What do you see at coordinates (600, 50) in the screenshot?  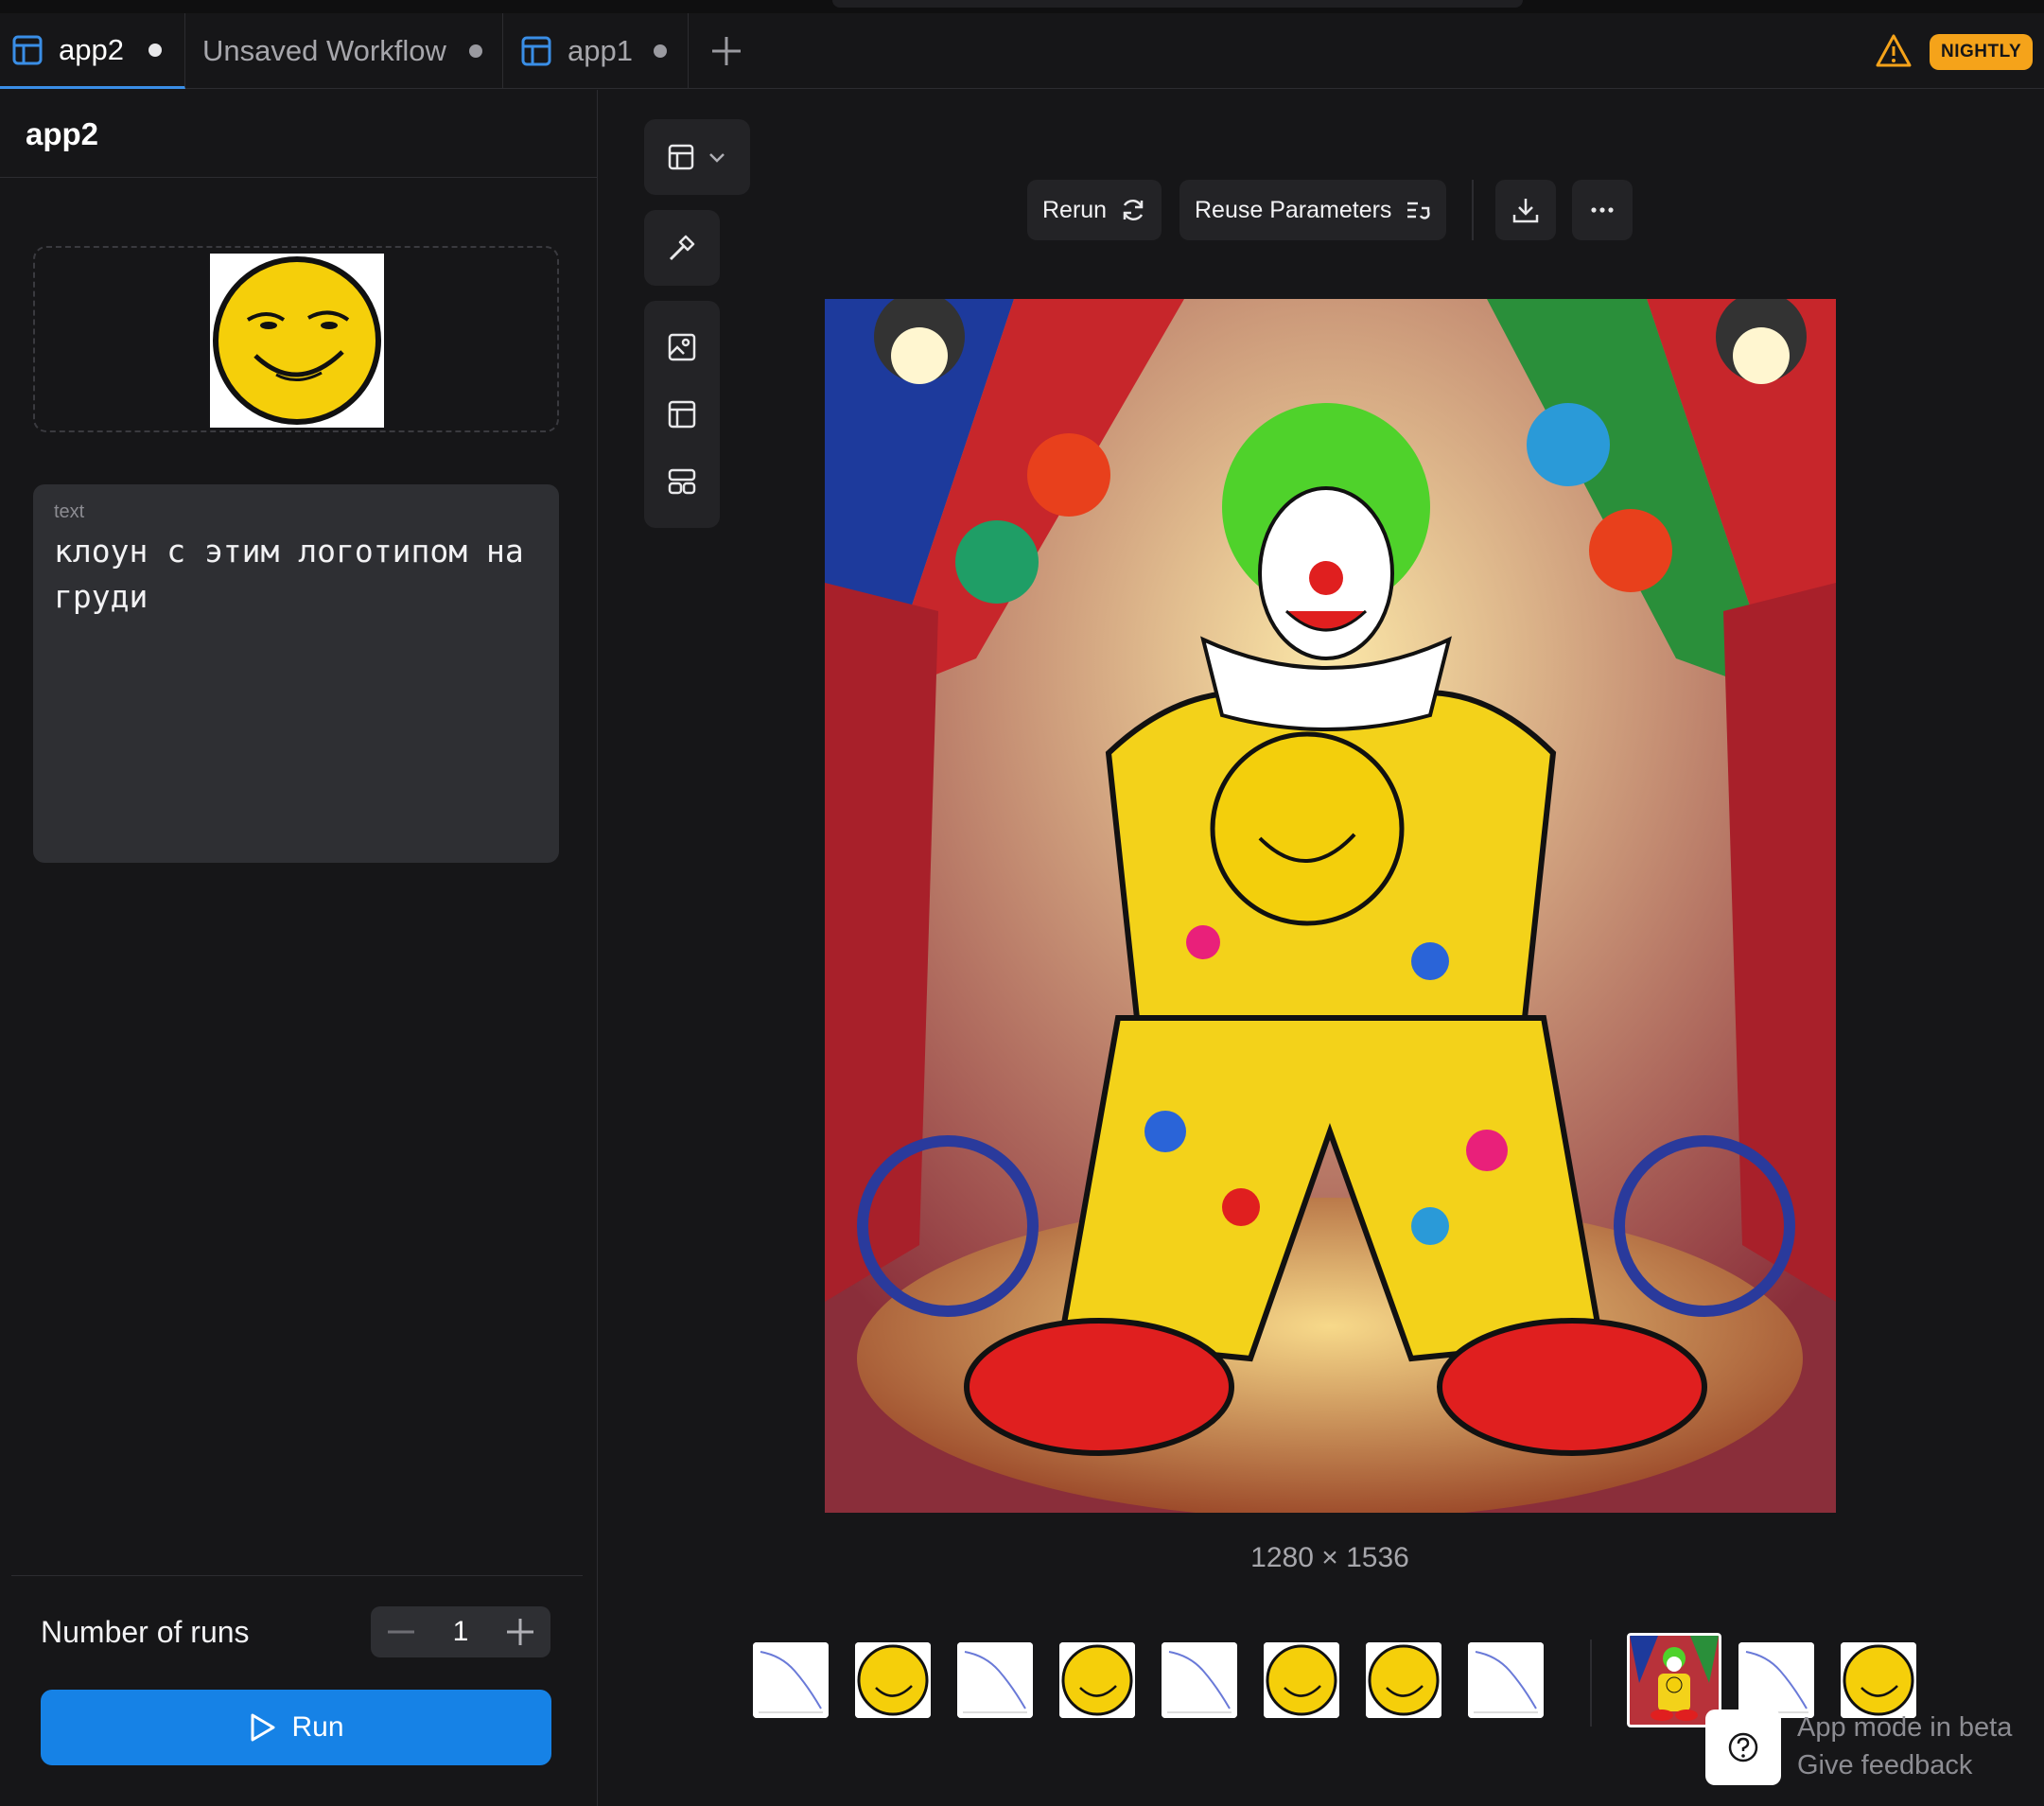 I see `tab-label: app1` at bounding box center [600, 50].